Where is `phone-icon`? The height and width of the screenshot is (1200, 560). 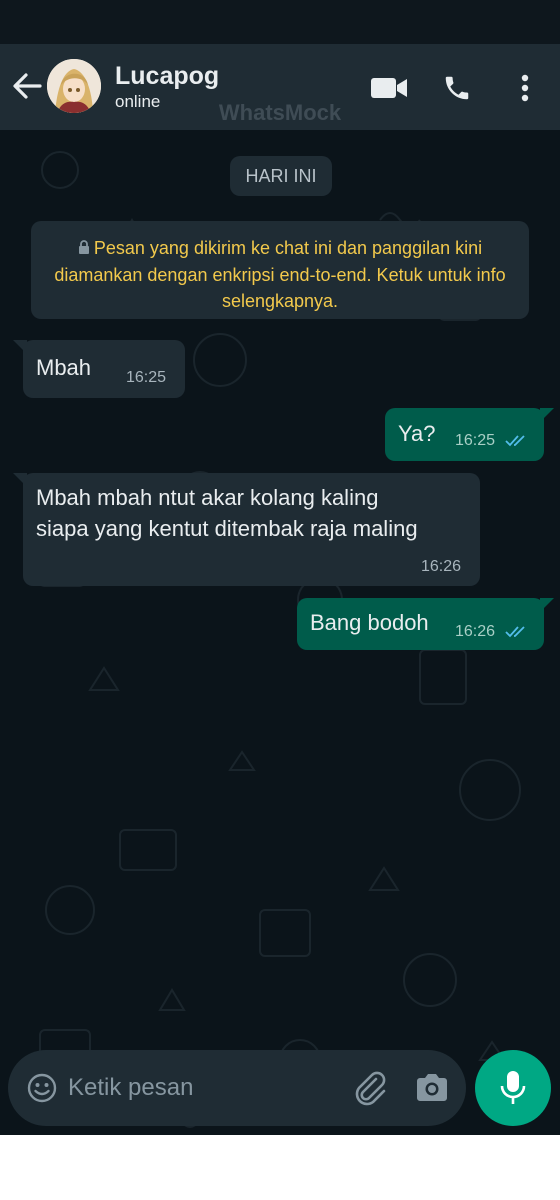 phone-icon is located at coordinates (457, 88).